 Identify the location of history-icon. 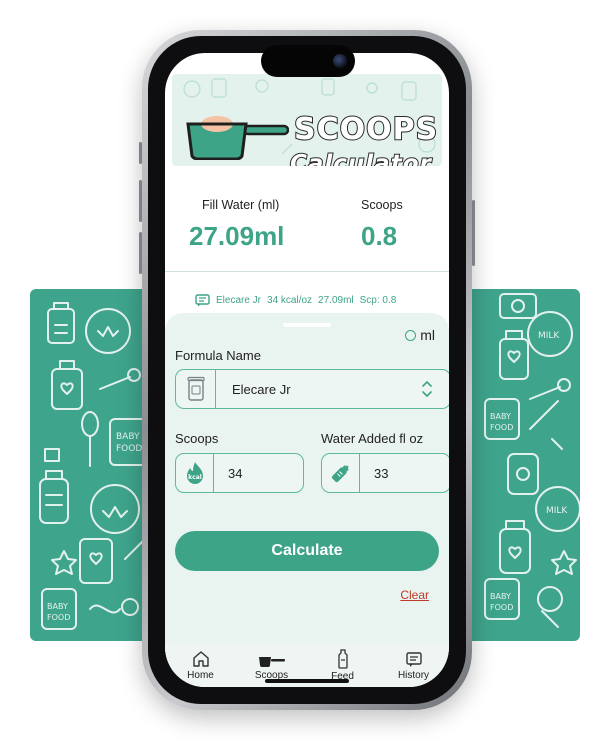
(413, 659).